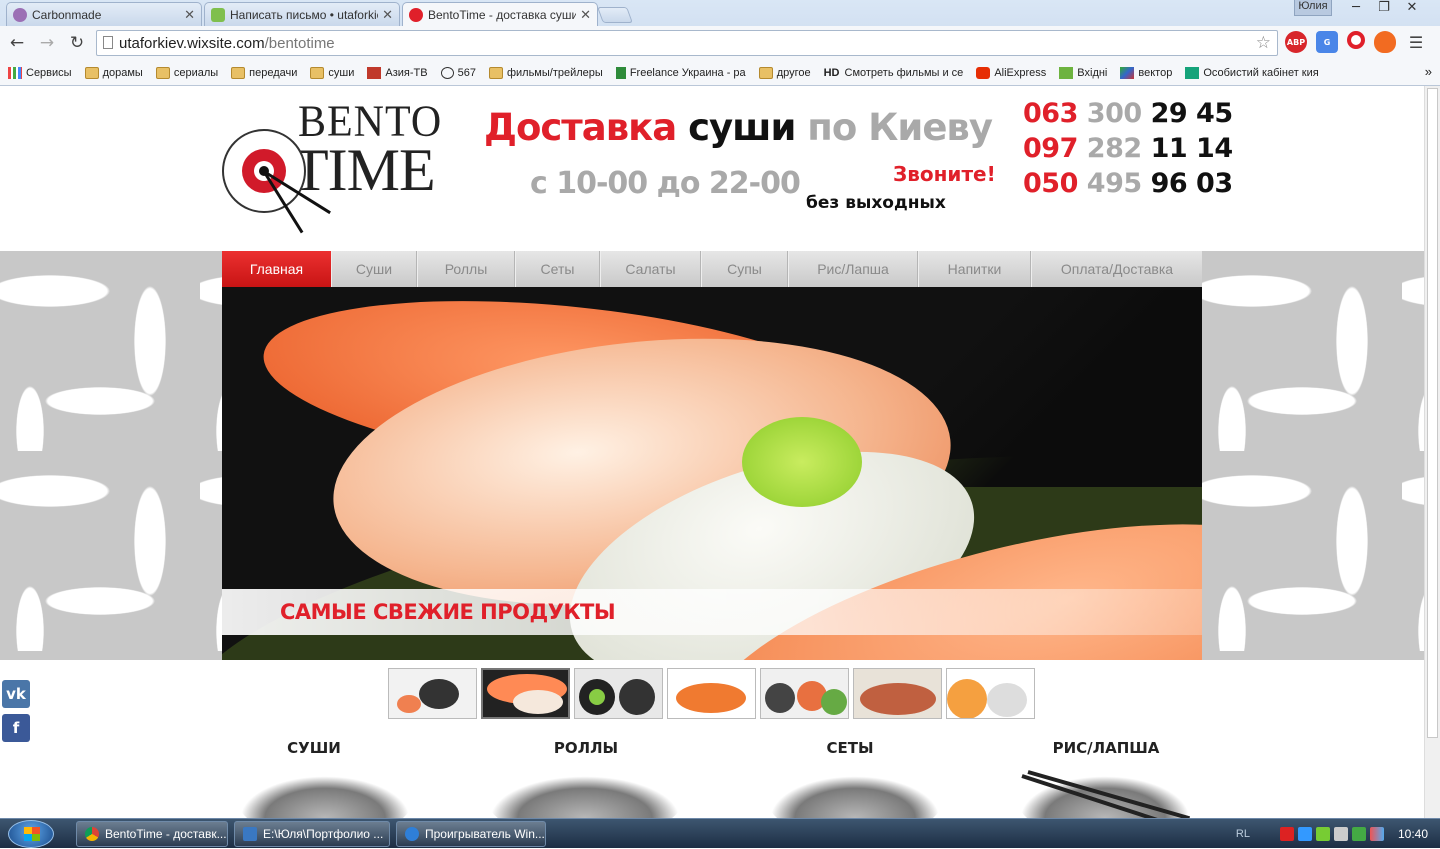 The width and height of the screenshot is (1440, 849). I want to click on bookmark-servisy: Сервисы, so click(40, 72).